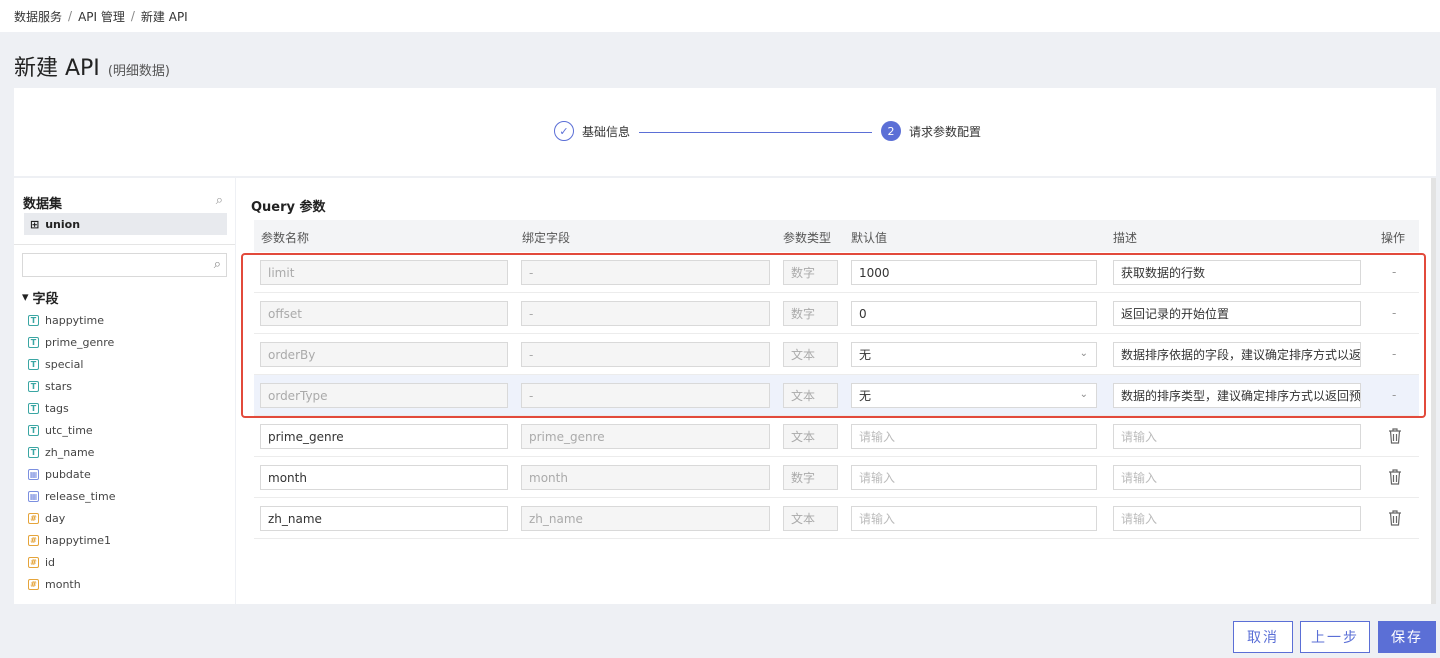 The image size is (1440, 658). I want to click on field-item: ▦ release_time, so click(71, 496).